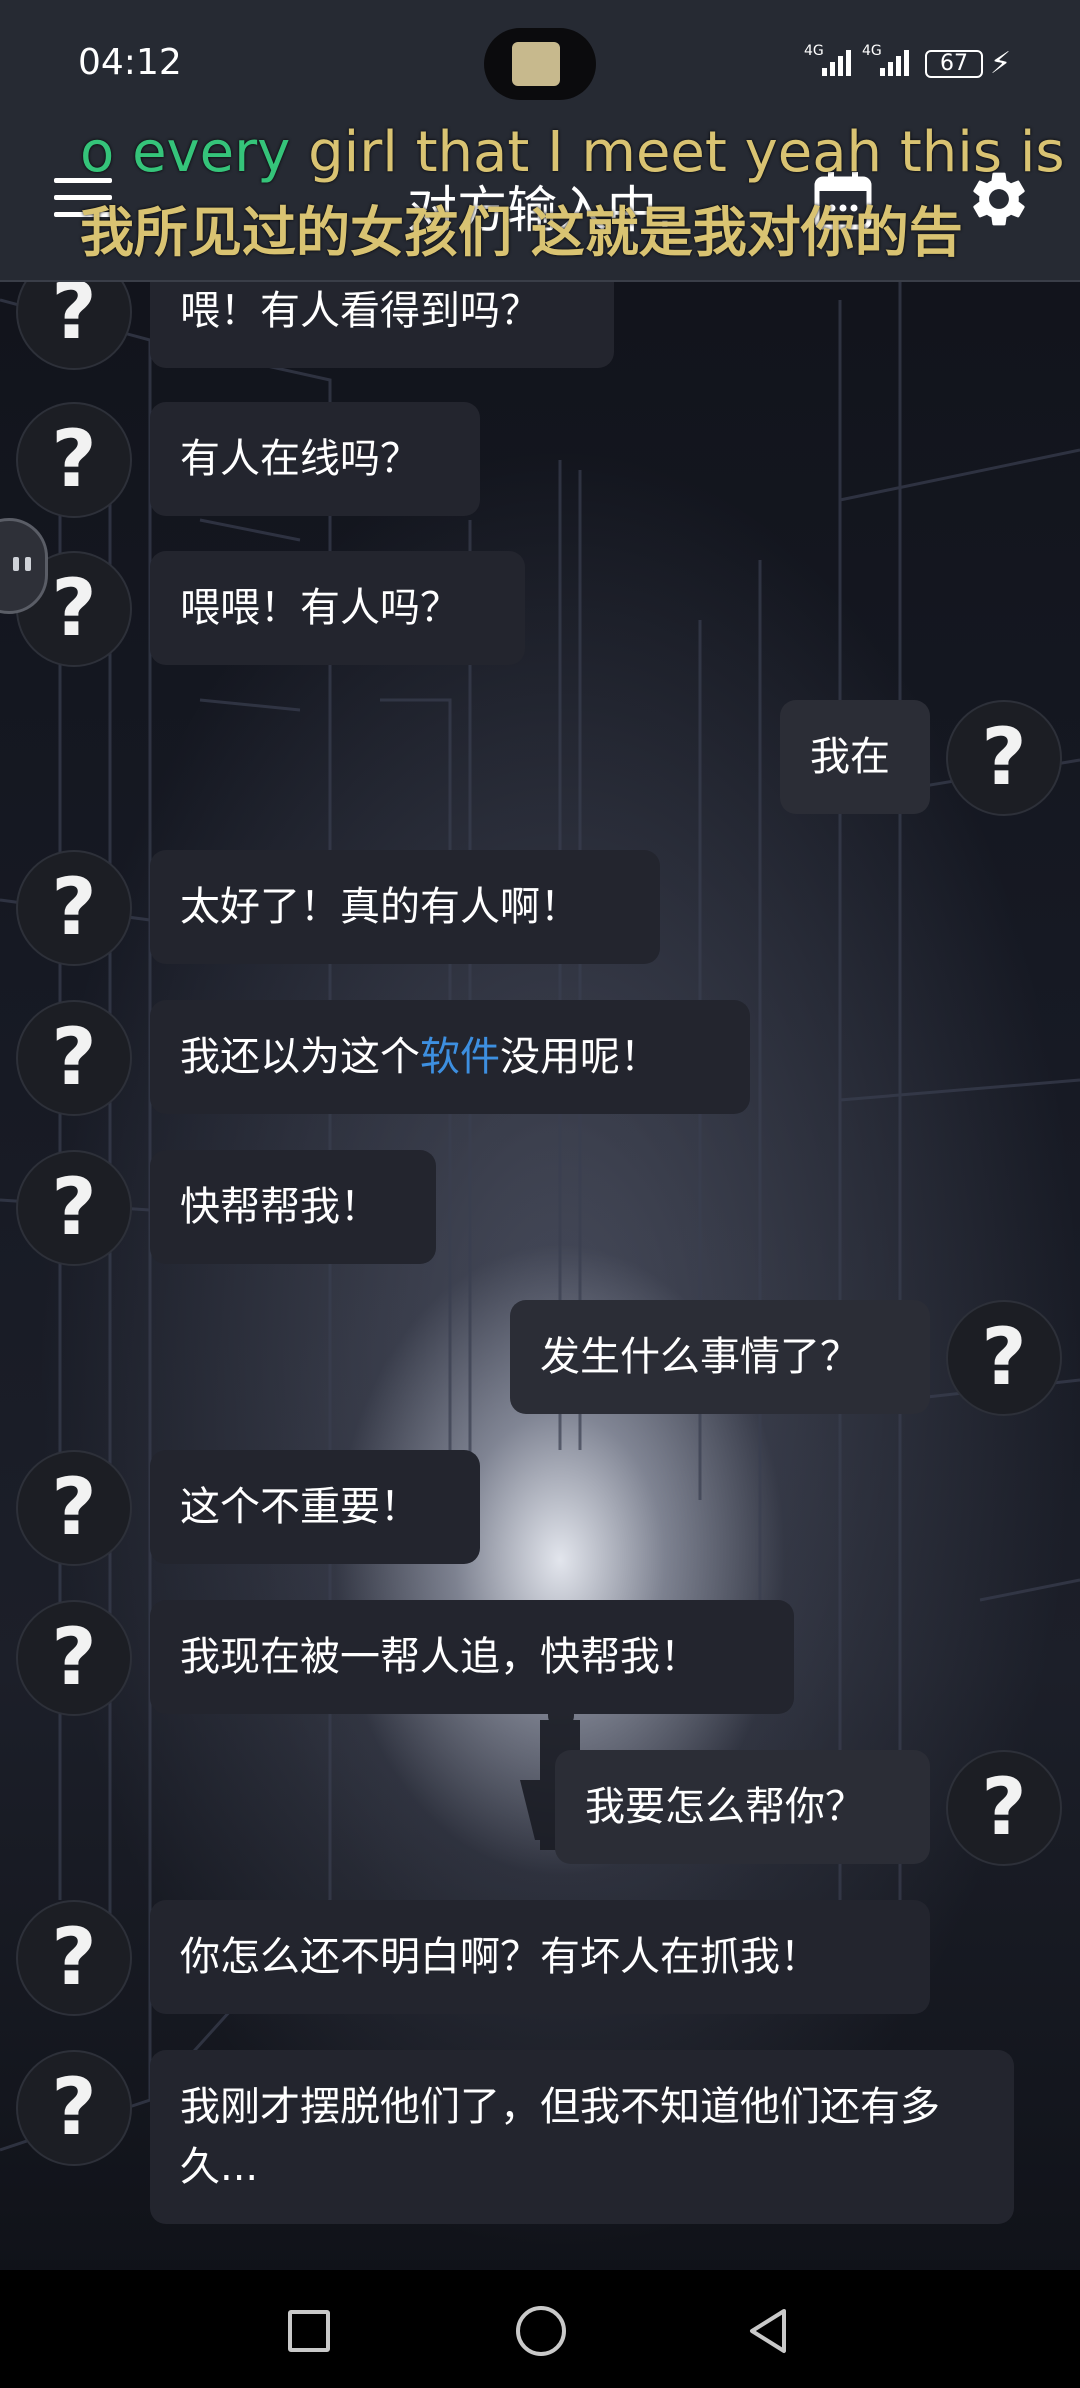 The width and height of the screenshot is (1080, 2388). I want to click on app-header: 对方输入中., so click(540, 206).